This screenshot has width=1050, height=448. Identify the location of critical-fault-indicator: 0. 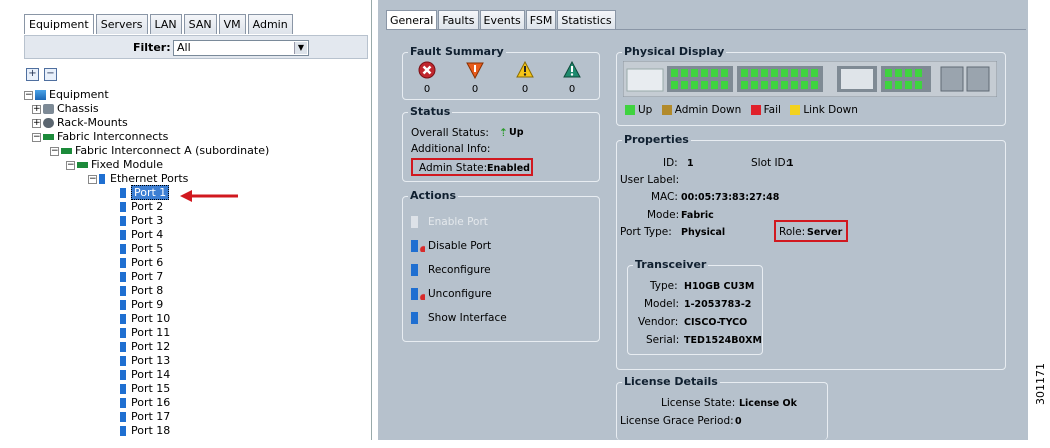
(427, 78).